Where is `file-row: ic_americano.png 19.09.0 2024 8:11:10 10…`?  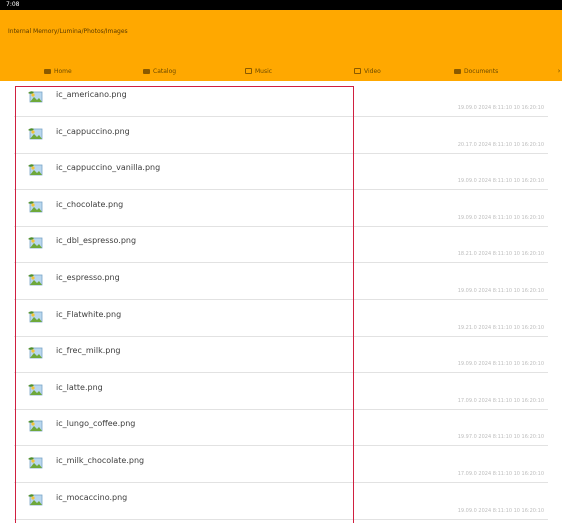
file-row: ic_americano.png 19.09.0 2024 8:11:10 10… is located at coordinates (281, 99).